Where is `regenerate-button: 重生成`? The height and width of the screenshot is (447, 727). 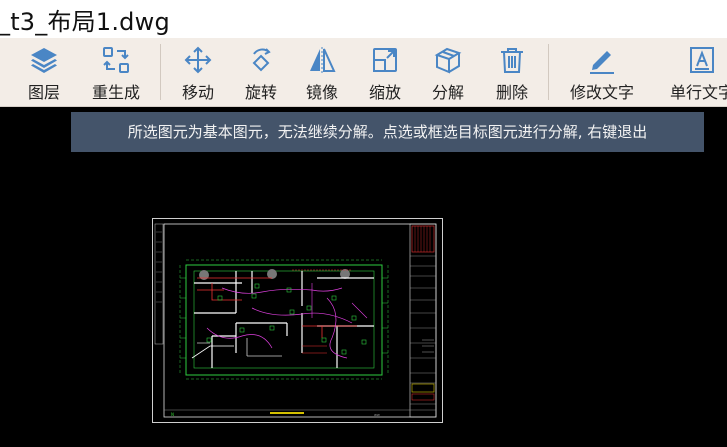
regenerate-button: 重生成 is located at coordinates (116, 72).